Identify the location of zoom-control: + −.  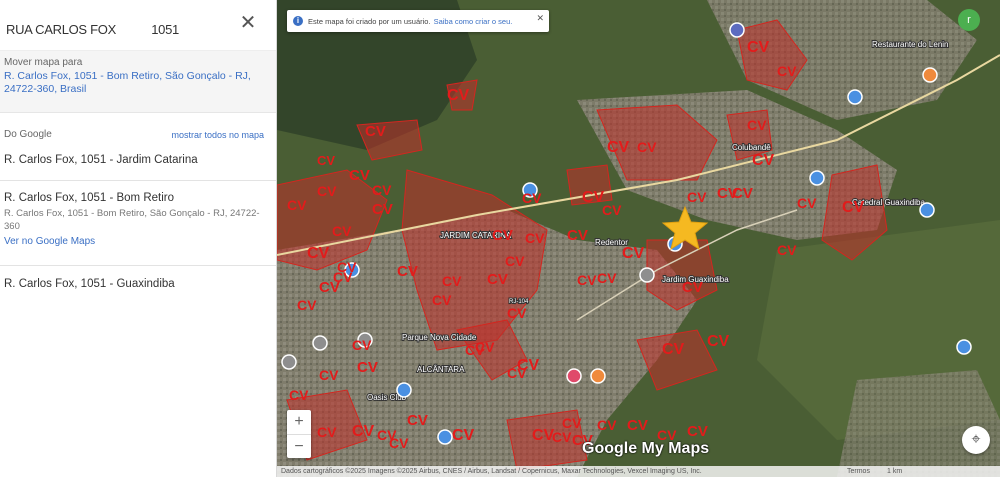
(299, 434).